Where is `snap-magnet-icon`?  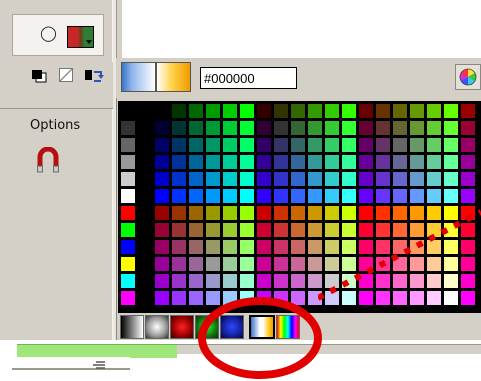
snap-magnet-icon is located at coordinates (48, 160).